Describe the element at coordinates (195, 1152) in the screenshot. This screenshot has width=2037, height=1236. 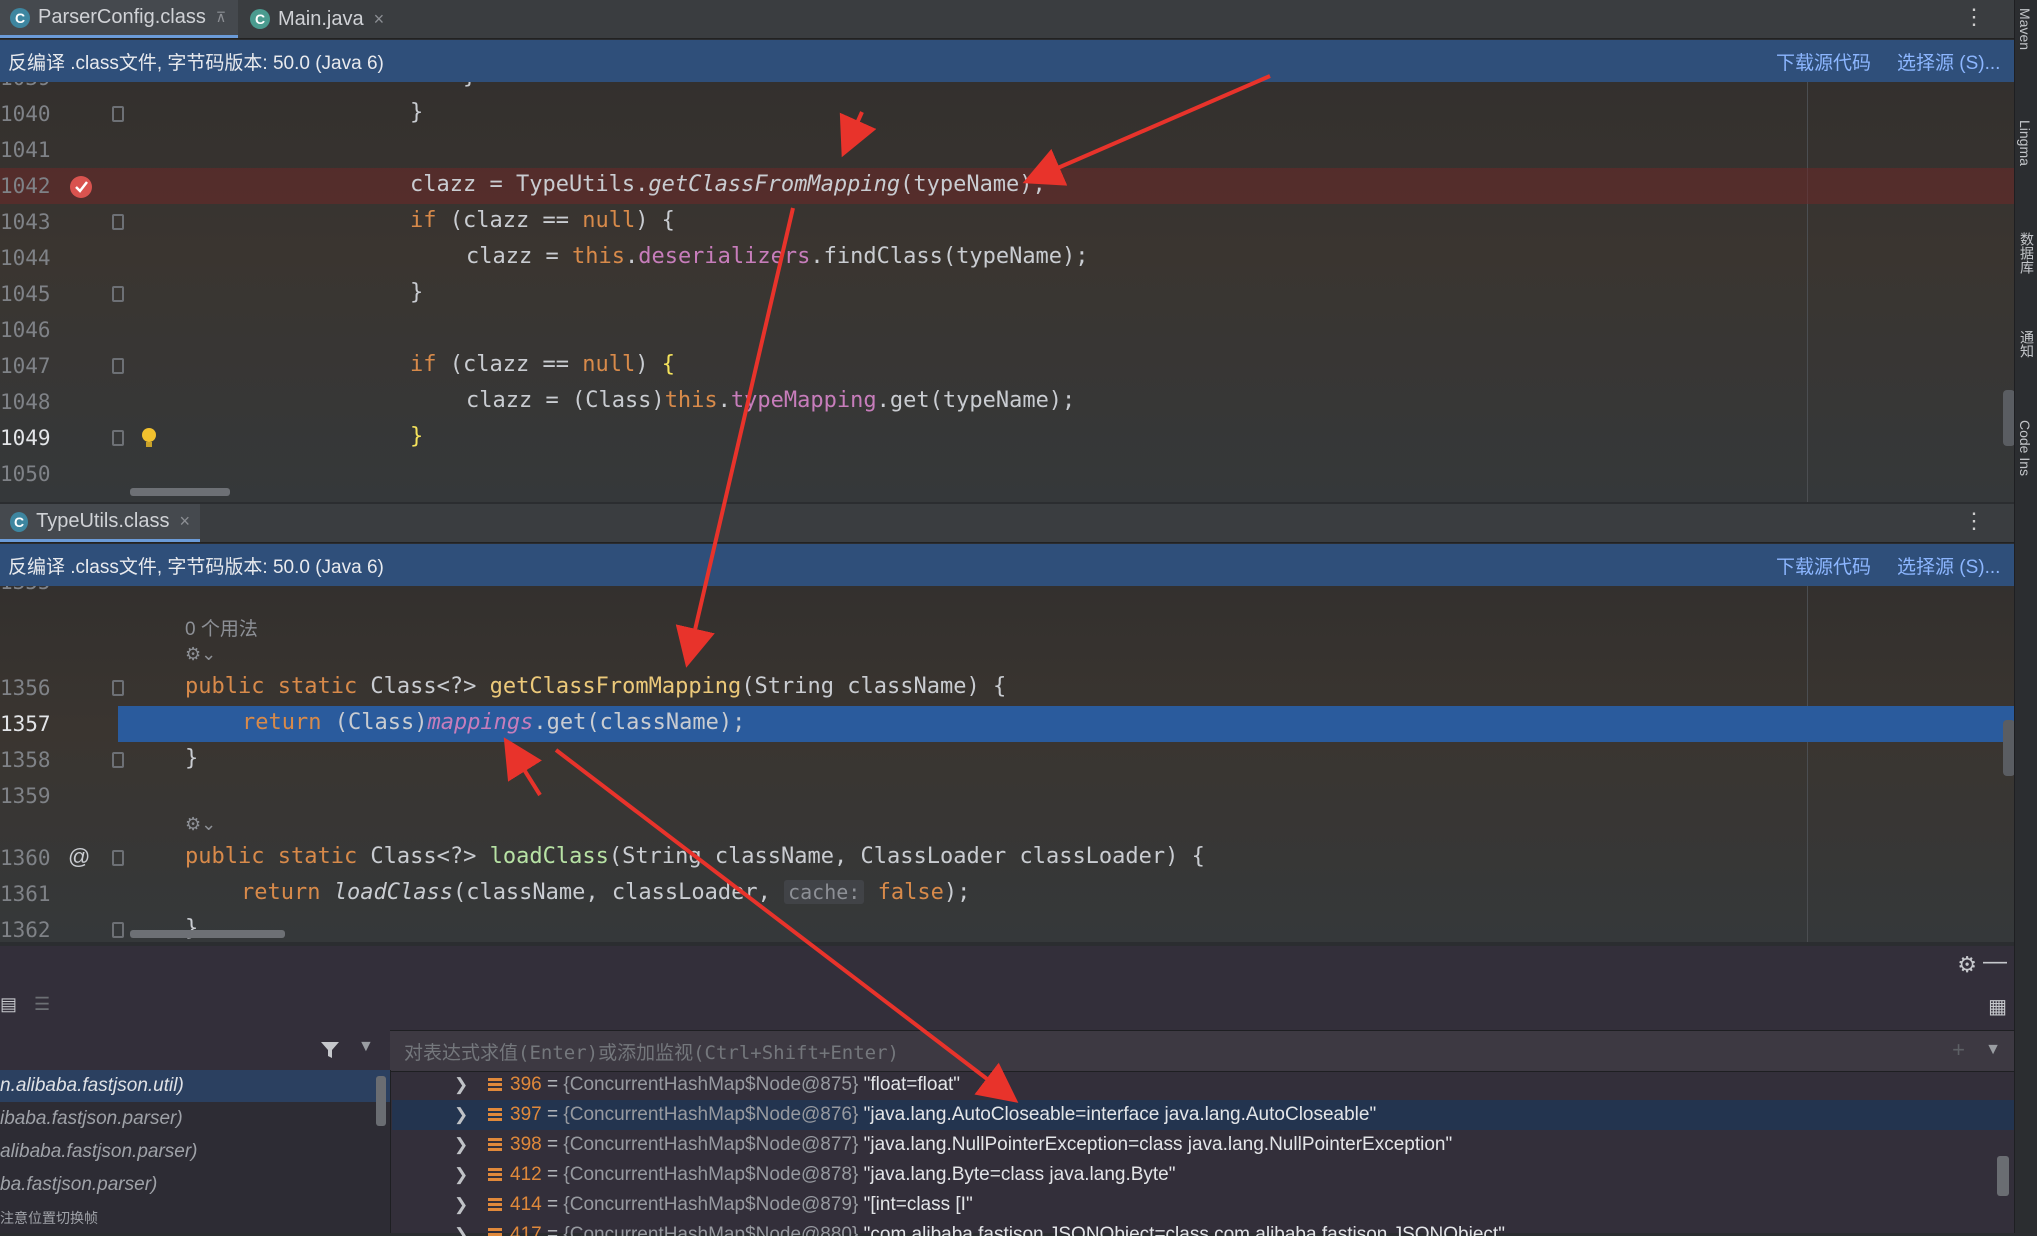
I see `frame-item: alibaba.fastjson.parser)` at that location.